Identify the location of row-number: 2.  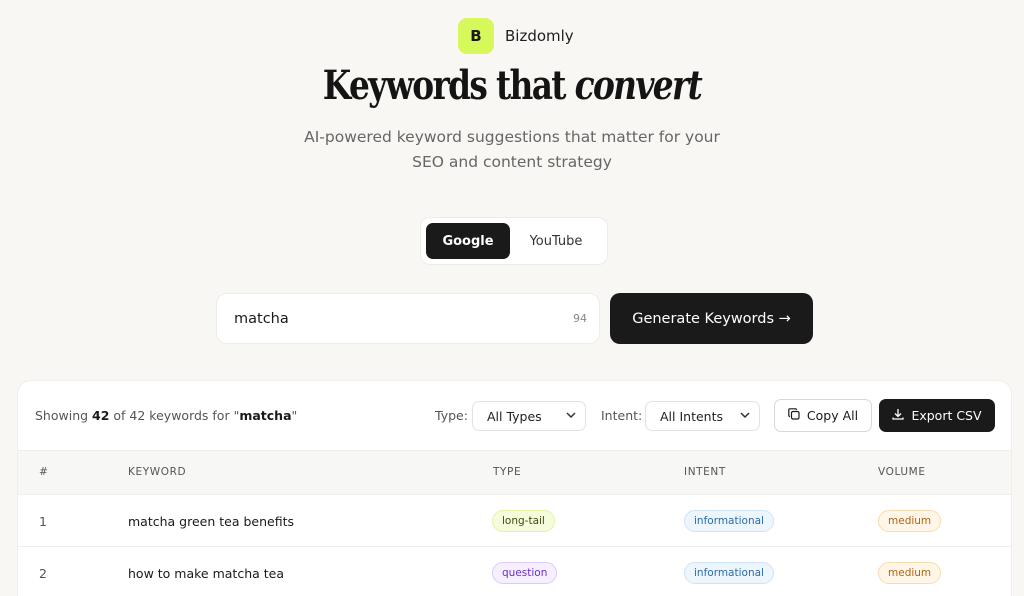
(43, 573).